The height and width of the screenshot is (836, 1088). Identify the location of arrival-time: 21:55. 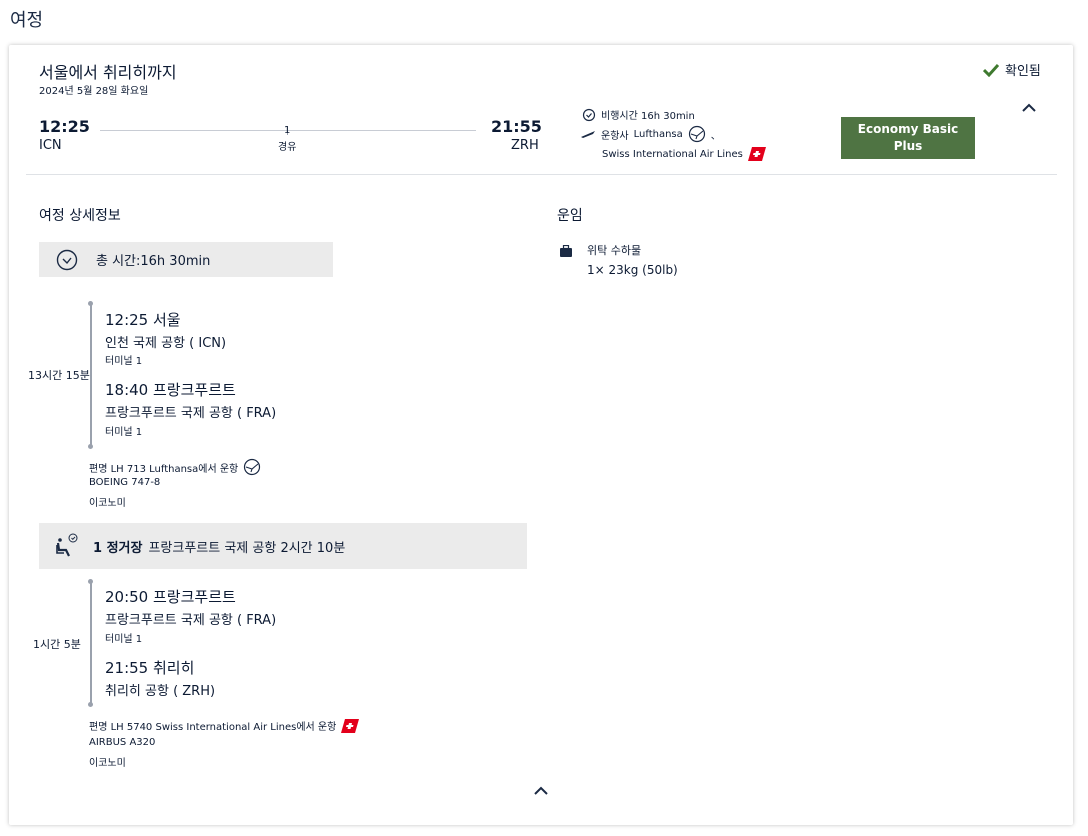
(516, 126).